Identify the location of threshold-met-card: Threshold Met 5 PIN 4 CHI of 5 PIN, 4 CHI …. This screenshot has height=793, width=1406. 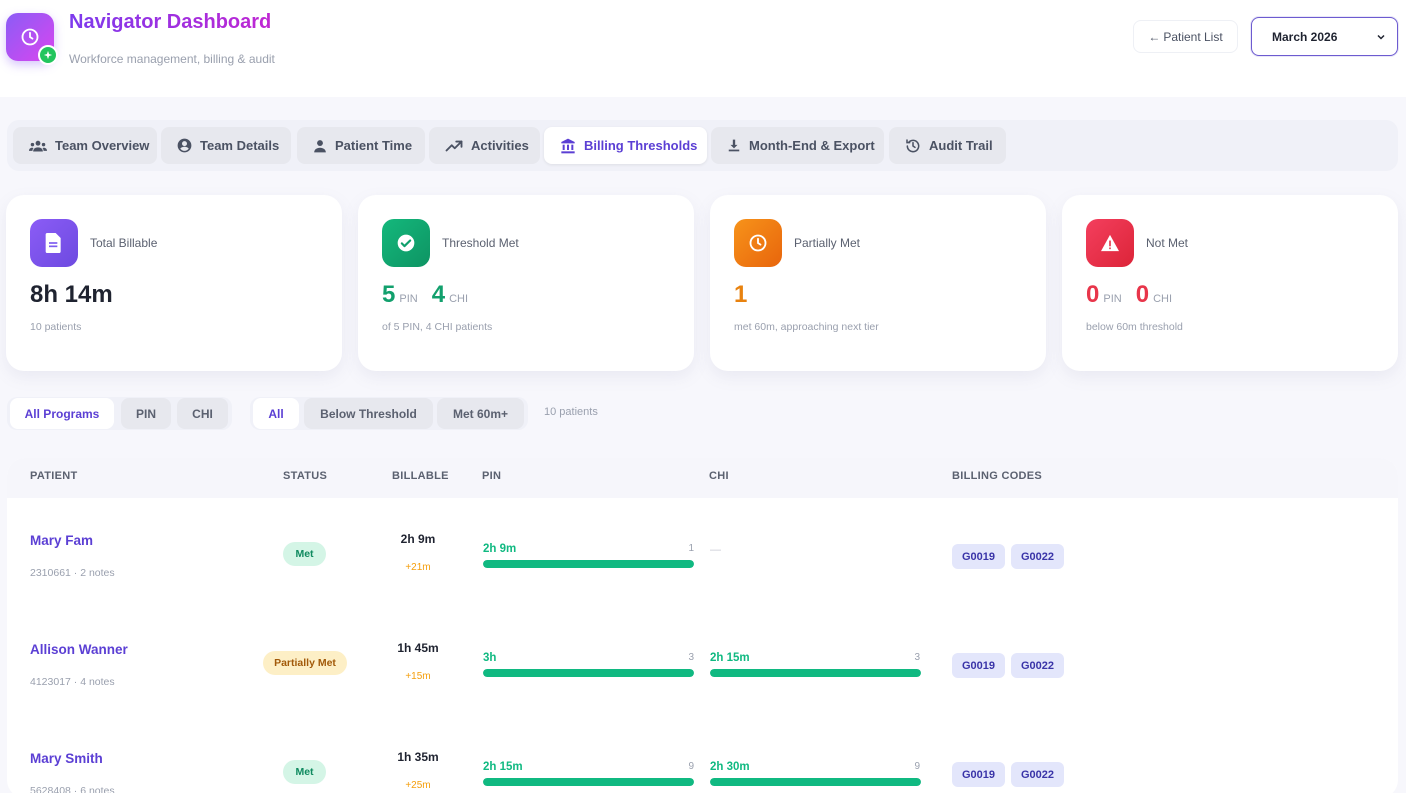
(526, 283).